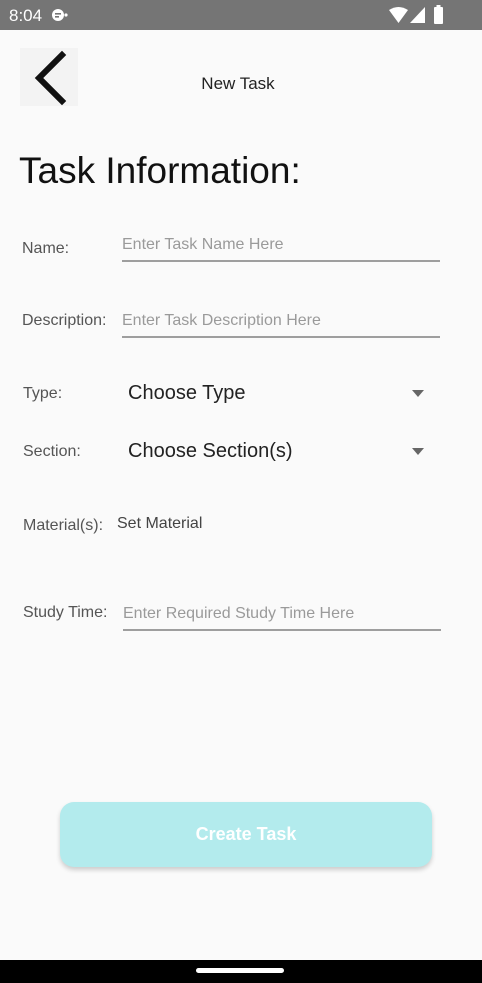 The image size is (482, 983). I want to click on type-selected-value: Choose Type, so click(187, 393).